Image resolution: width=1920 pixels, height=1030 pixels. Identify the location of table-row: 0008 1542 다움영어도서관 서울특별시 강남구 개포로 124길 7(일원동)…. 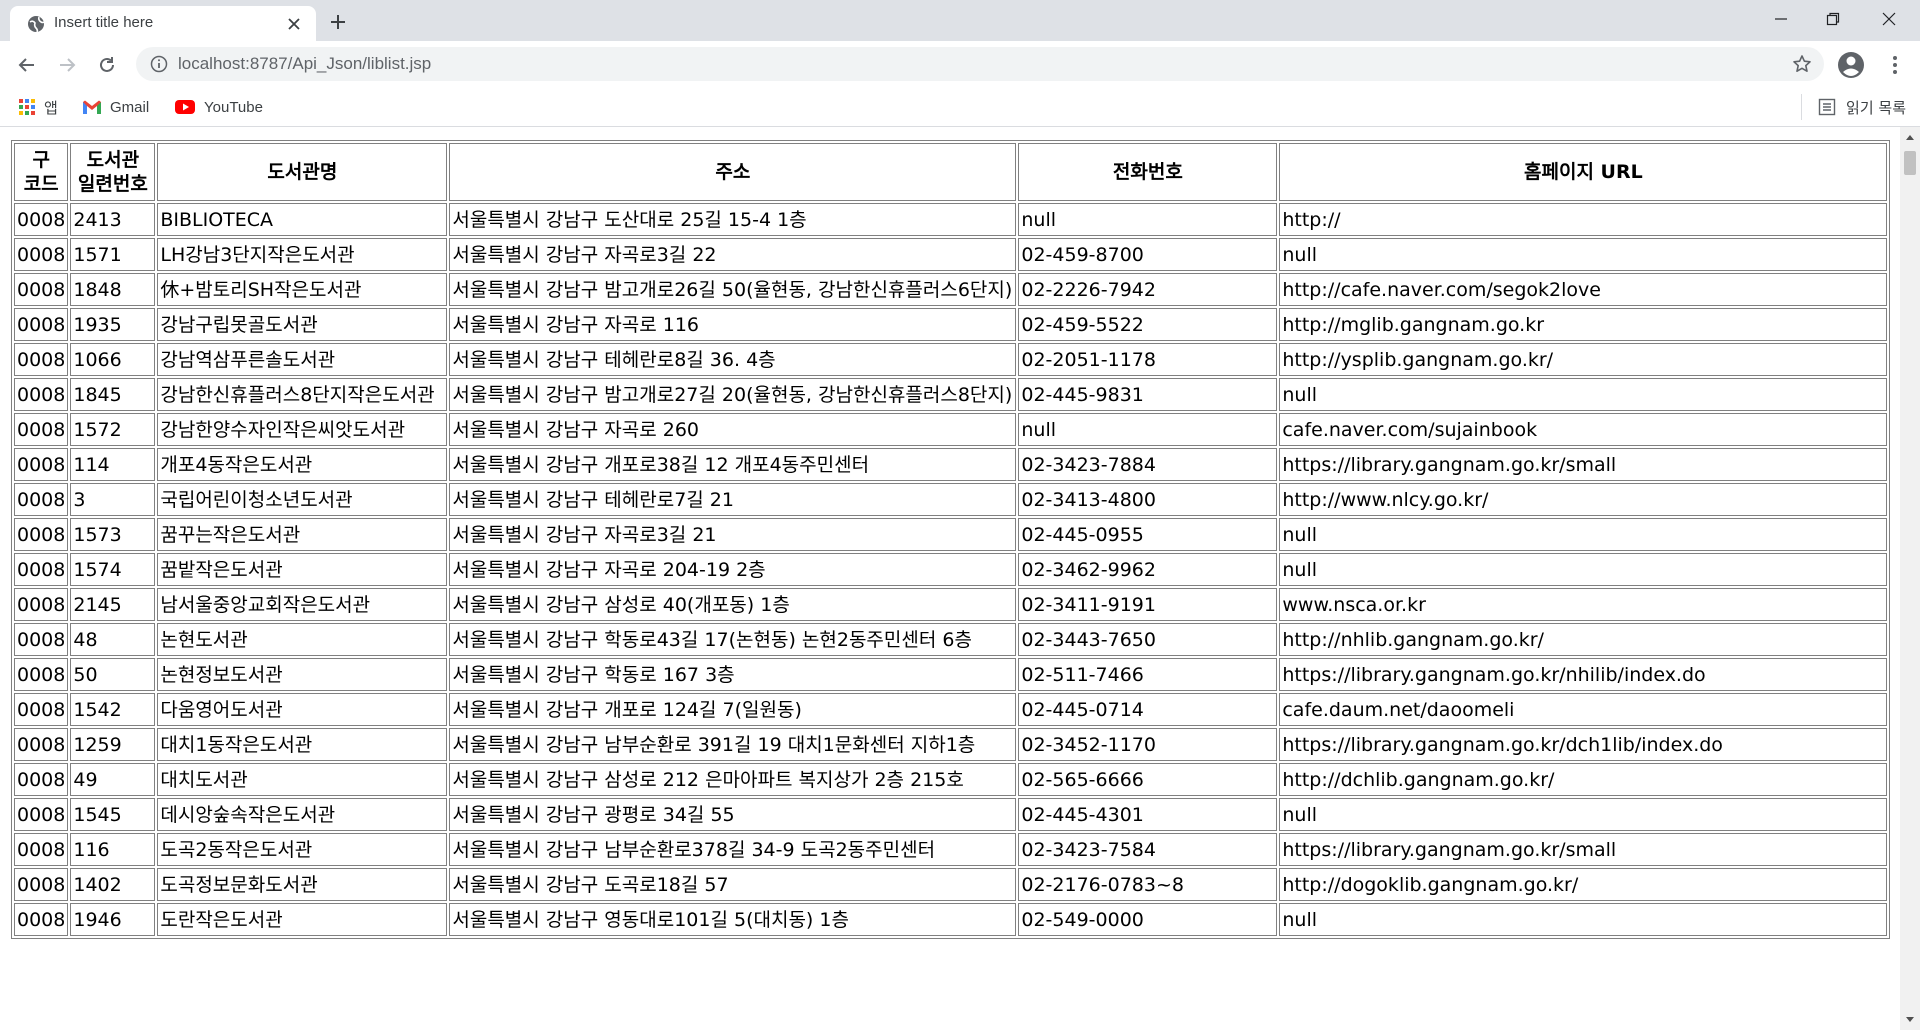
(951, 709).